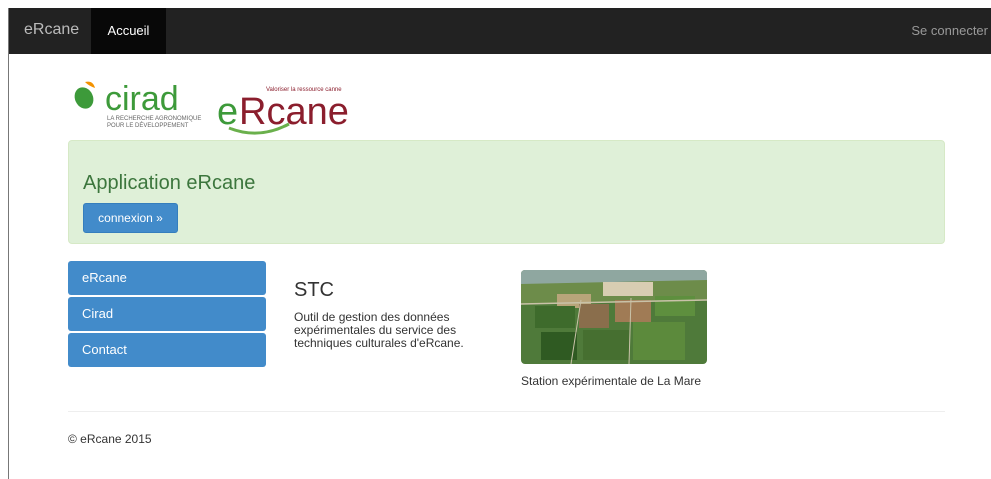  Describe the element at coordinates (167, 278) in the screenshot. I see `sidebar-item-ercane: eRcane` at that location.